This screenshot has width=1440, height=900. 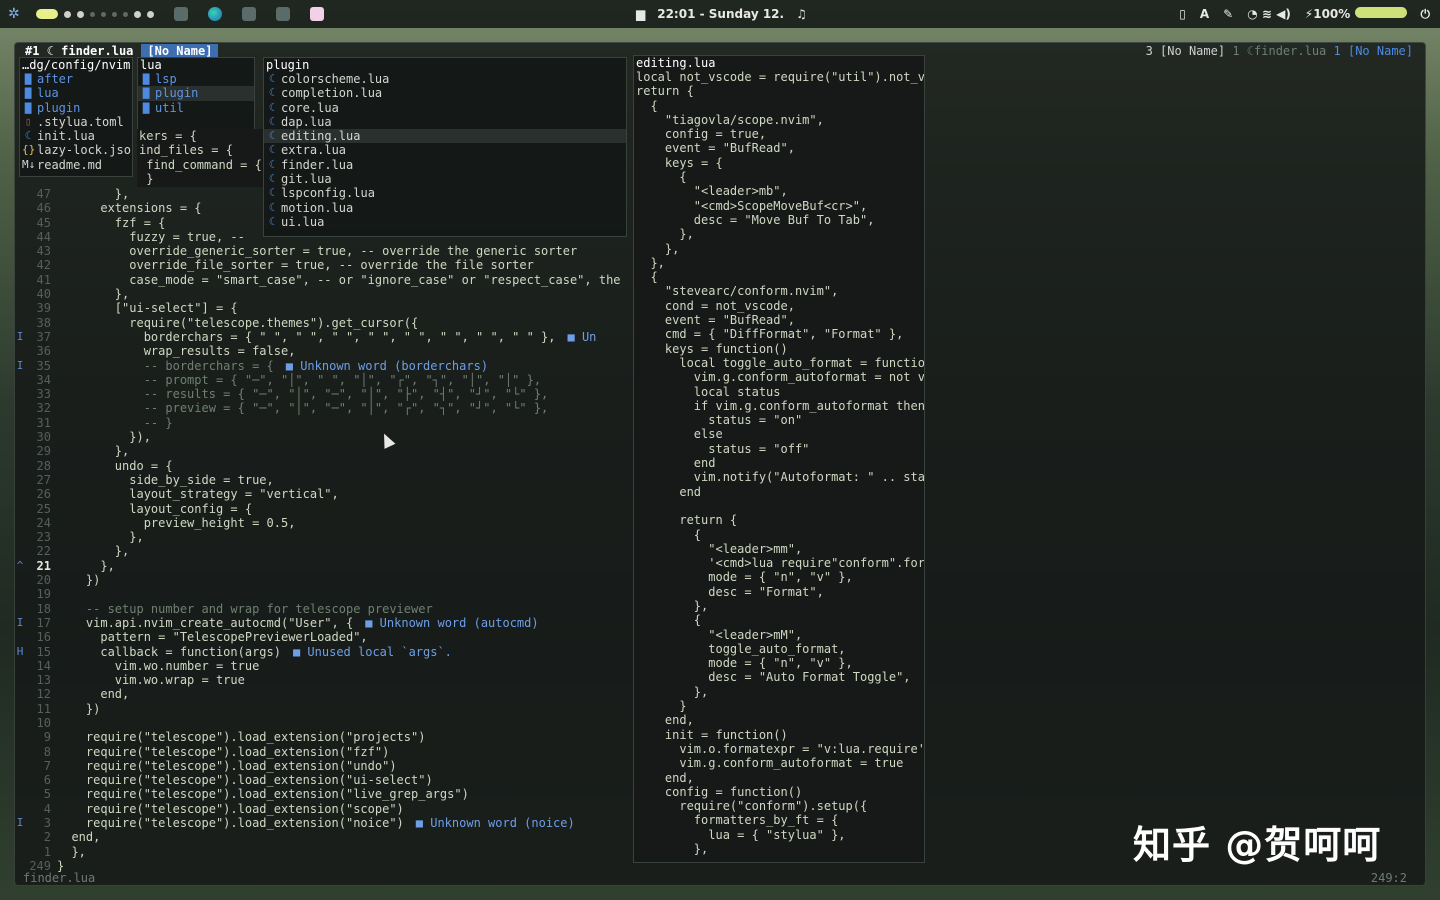 I want to click on code-line: 13 vim.wo.wrap = true, so click(x=325, y=680).